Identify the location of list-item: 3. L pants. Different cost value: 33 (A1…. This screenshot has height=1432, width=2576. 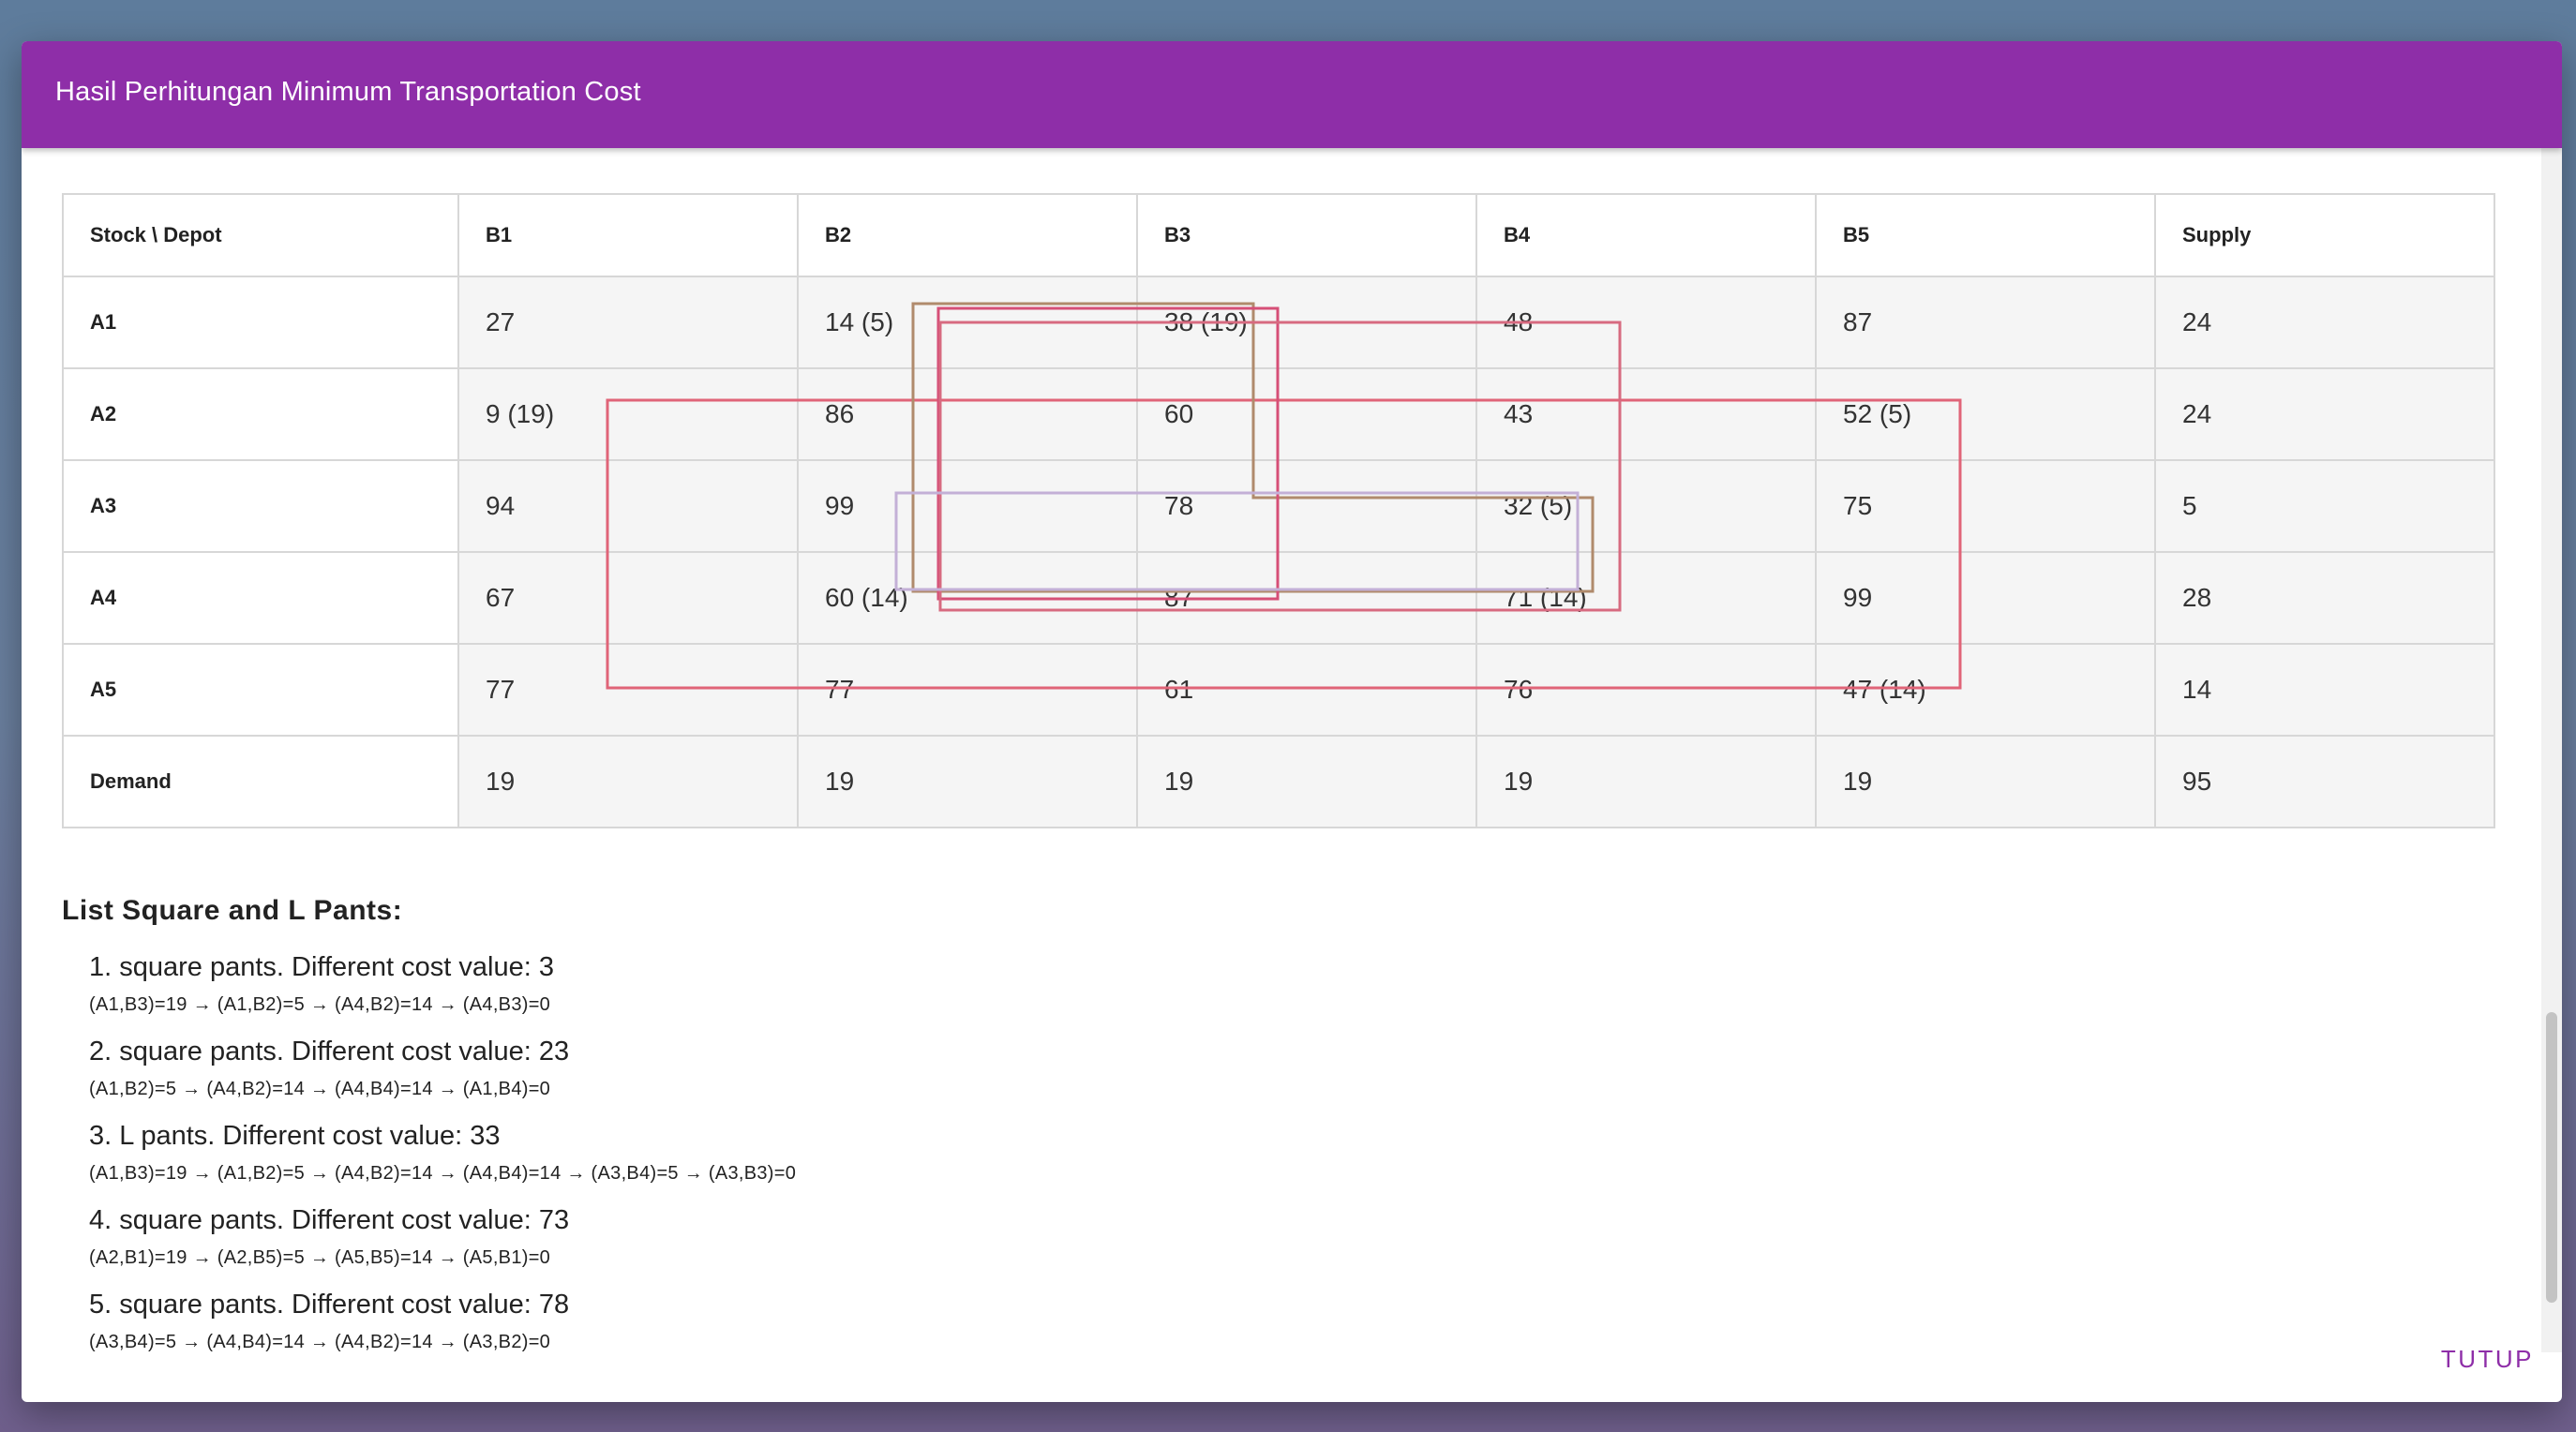
(442, 1163).